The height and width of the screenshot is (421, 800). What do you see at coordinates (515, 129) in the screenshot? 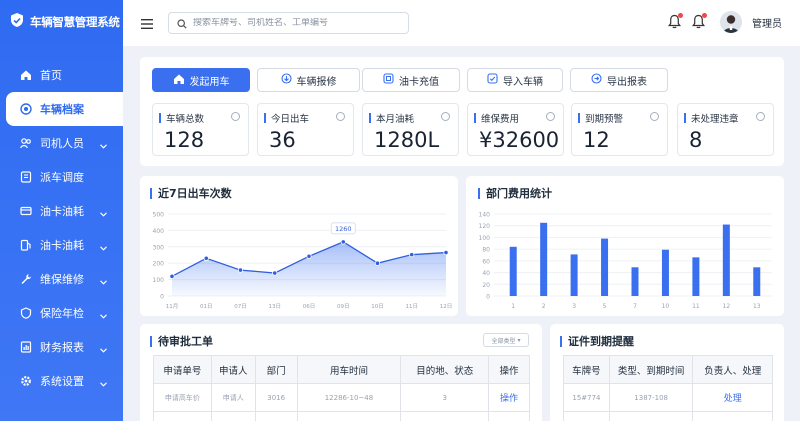
I see `stat-card: 维保费用 ¥32600` at bounding box center [515, 129].